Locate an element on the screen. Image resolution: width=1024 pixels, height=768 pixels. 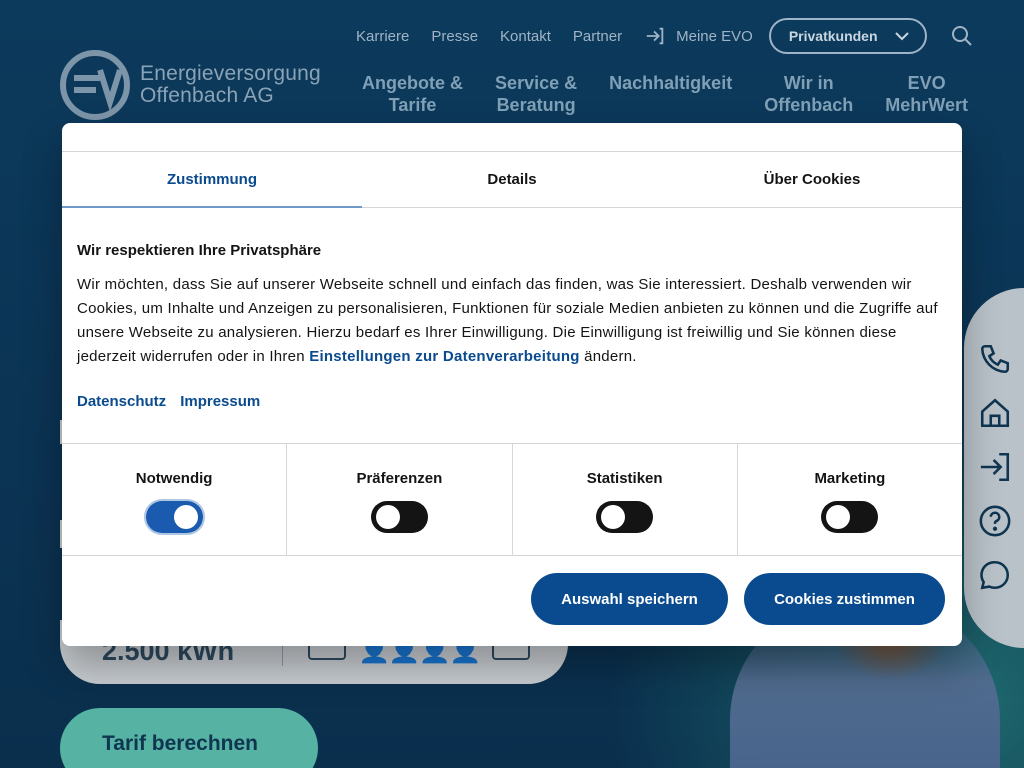
marketing-toggle is located at coordinates (850, 517).